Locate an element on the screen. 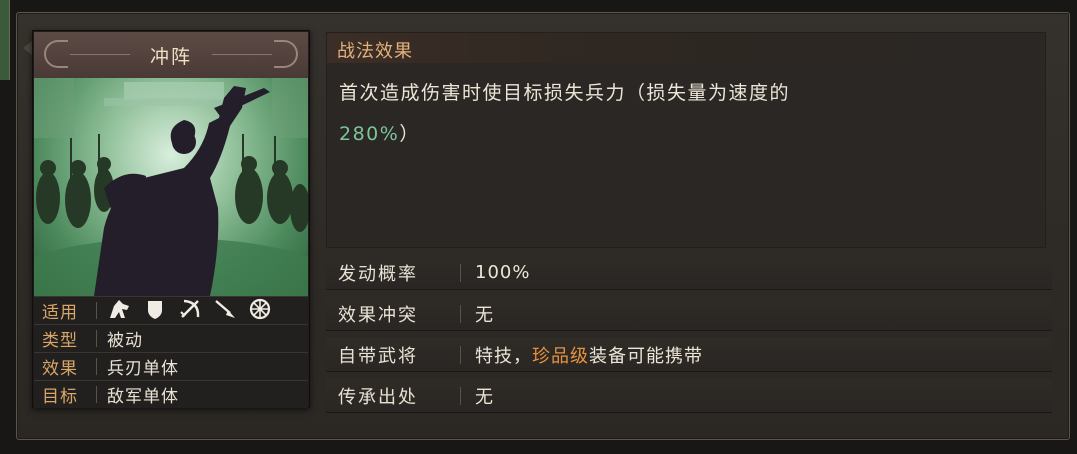 Image resolution: width=1077 pixels, height=454 pixels. panel-pointer is located at coordinates (27, 48).